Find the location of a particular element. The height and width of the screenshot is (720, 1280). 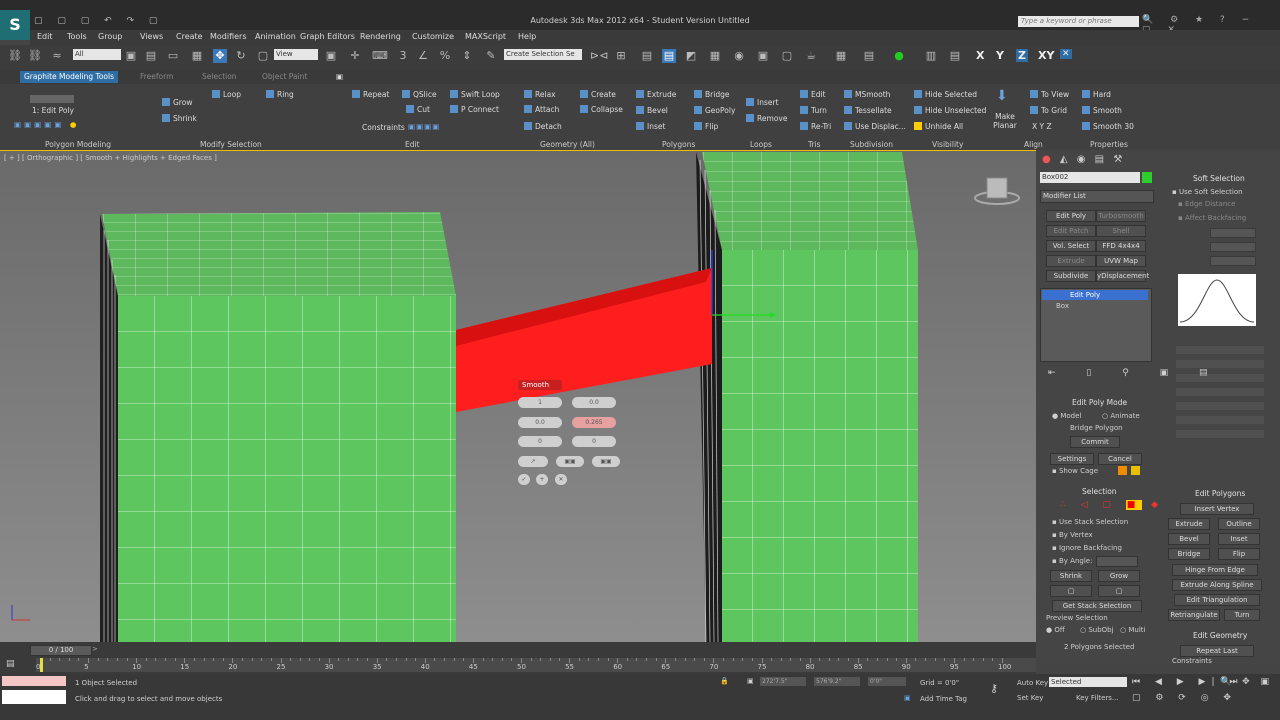

subdivision-group: Subdivision is located at coordinates (871, 144).